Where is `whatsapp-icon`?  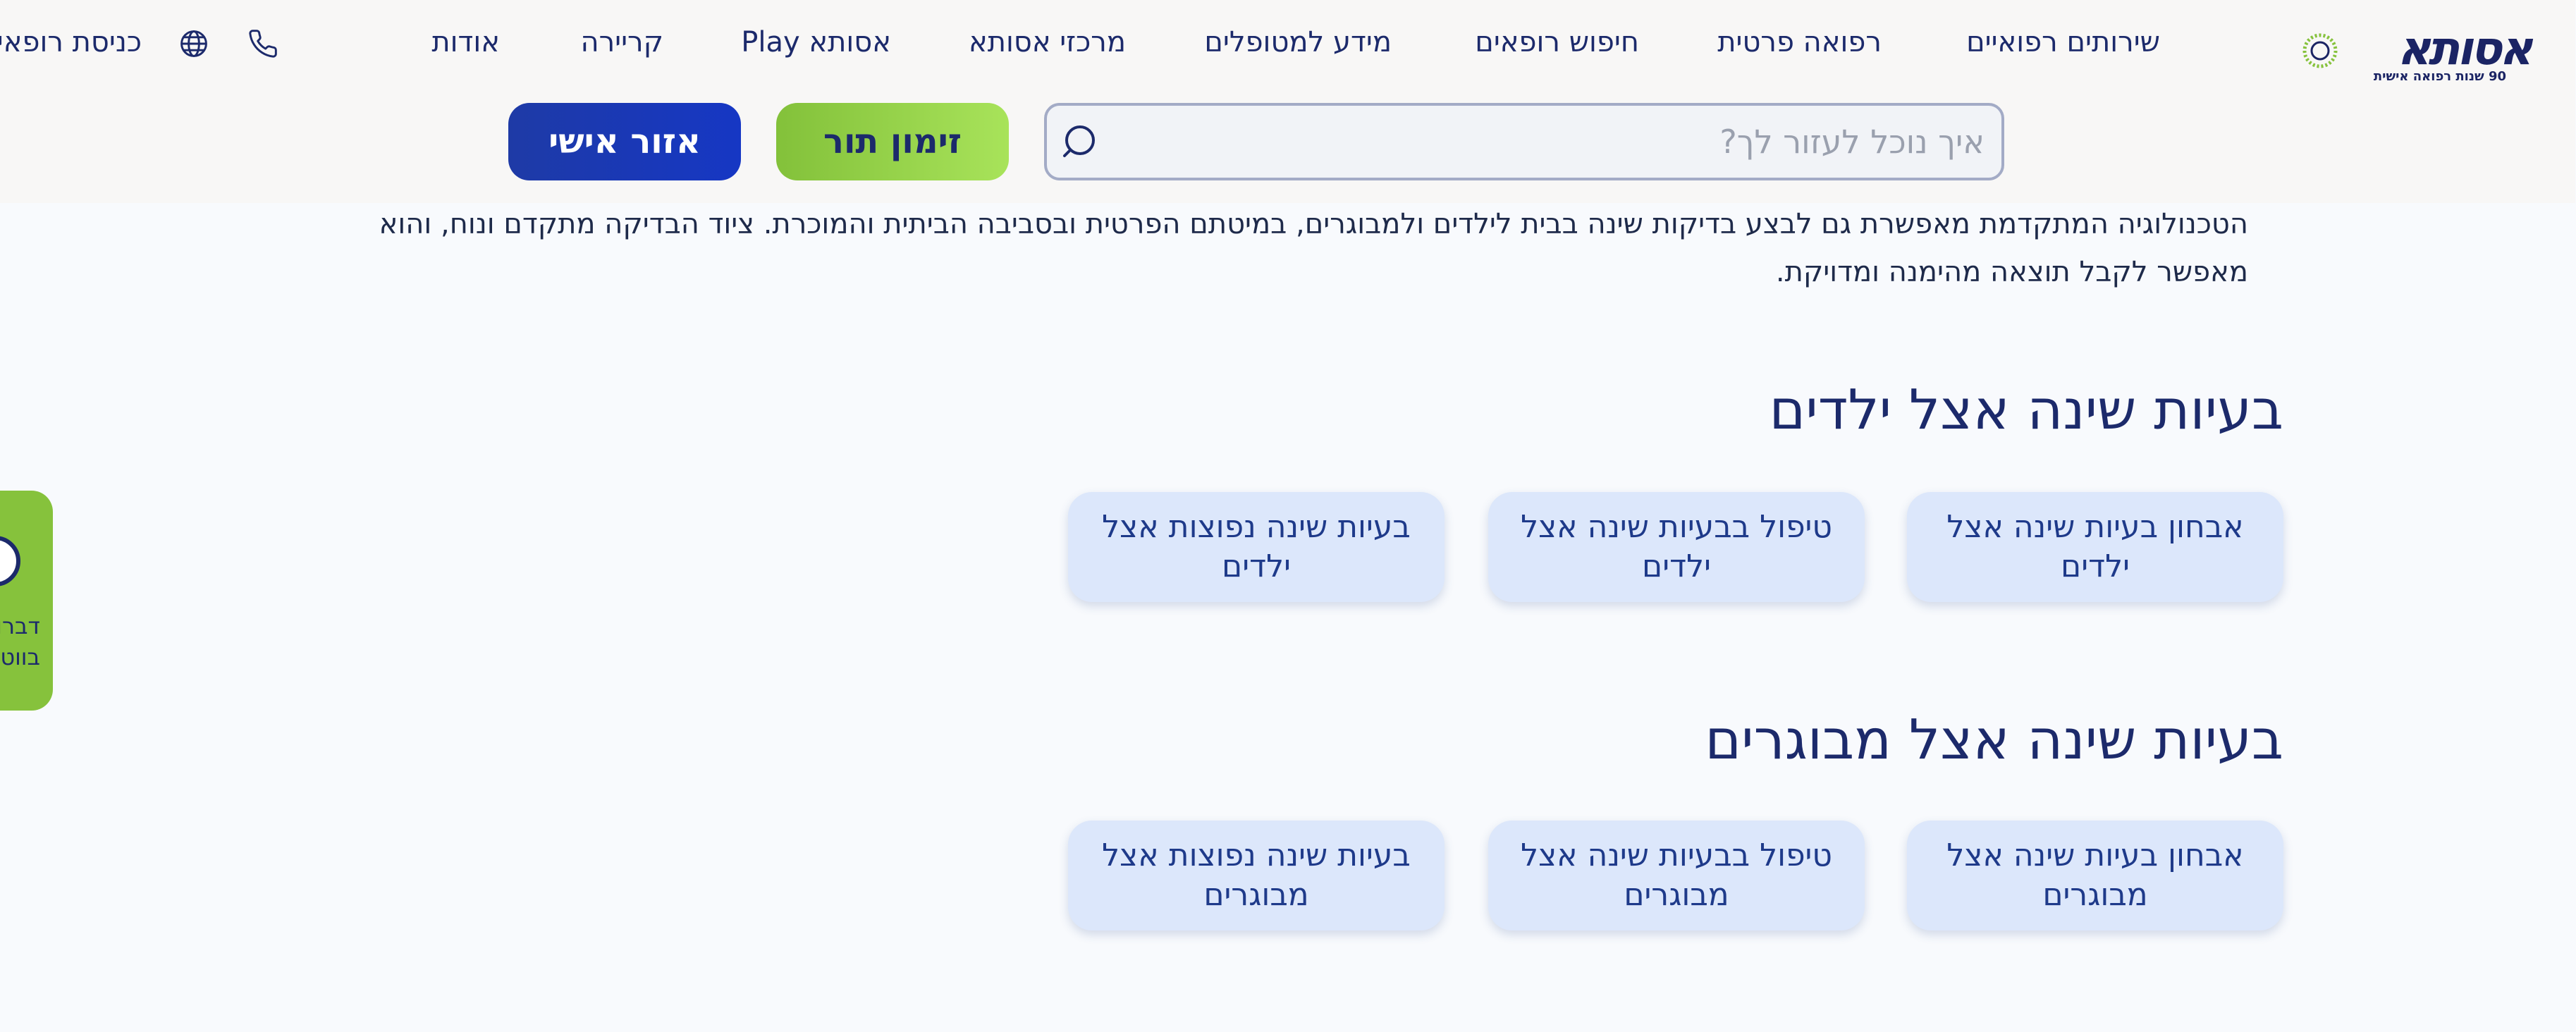 whatsapp-icon is located at coordinates (10, 561).